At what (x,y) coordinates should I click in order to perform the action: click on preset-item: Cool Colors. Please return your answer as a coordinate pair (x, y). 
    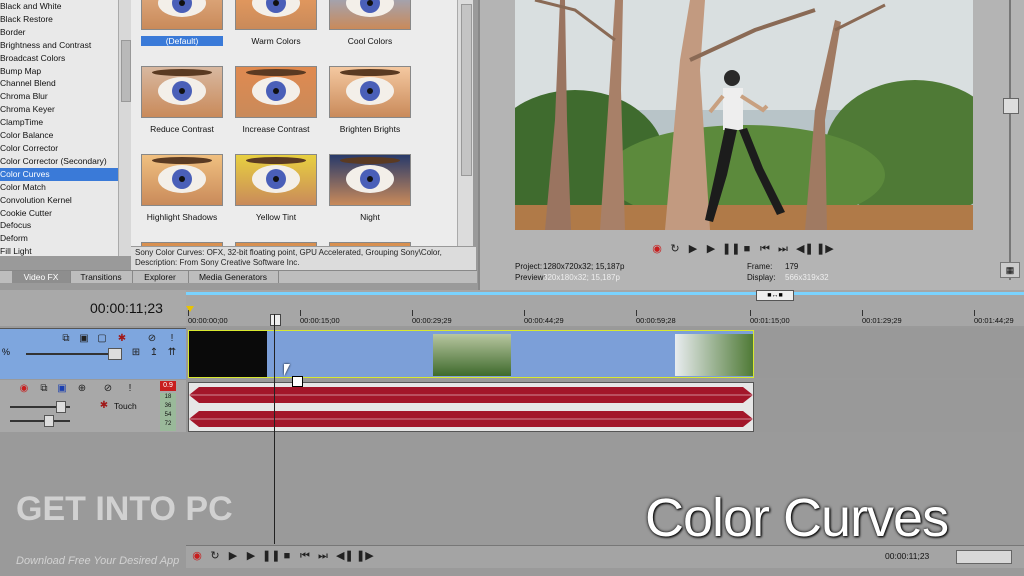
    Looking at the image, I should click on (370, 23).